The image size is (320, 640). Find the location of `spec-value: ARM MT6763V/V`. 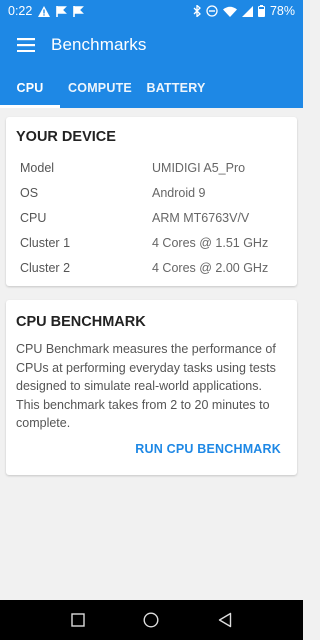

spec-value: ARM MT6763V/V is located at coordinates (201, 218).